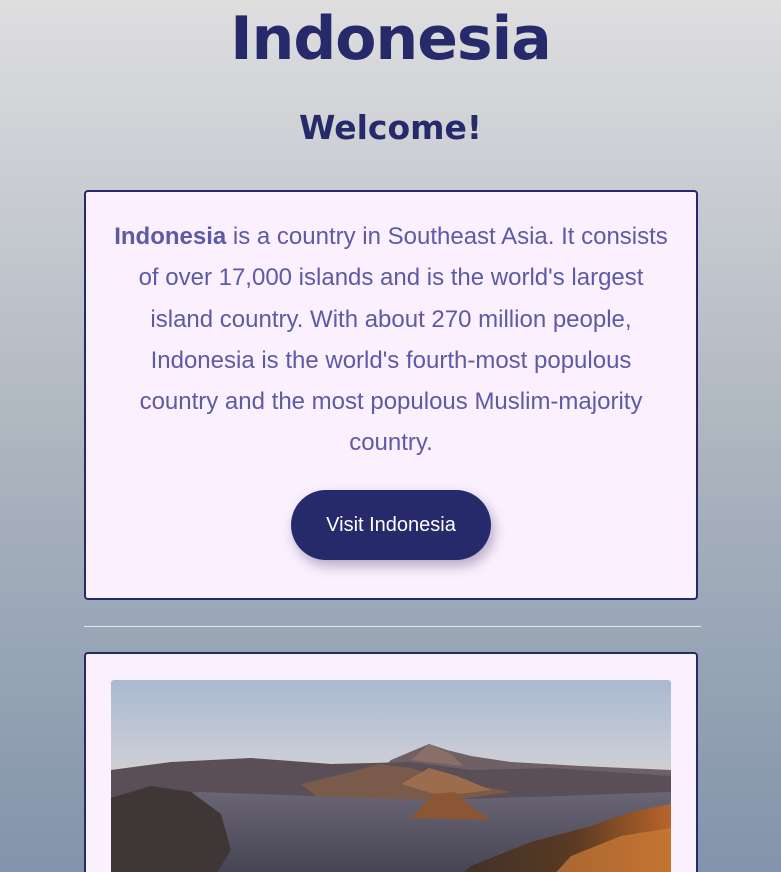 The width and height of the screenshot is (781, 872). What do you see at coordinates (391, 525) in the screenshot?
I see `visit-indonesia-button: Visit Indonesia` at bounding box center [391, 525].